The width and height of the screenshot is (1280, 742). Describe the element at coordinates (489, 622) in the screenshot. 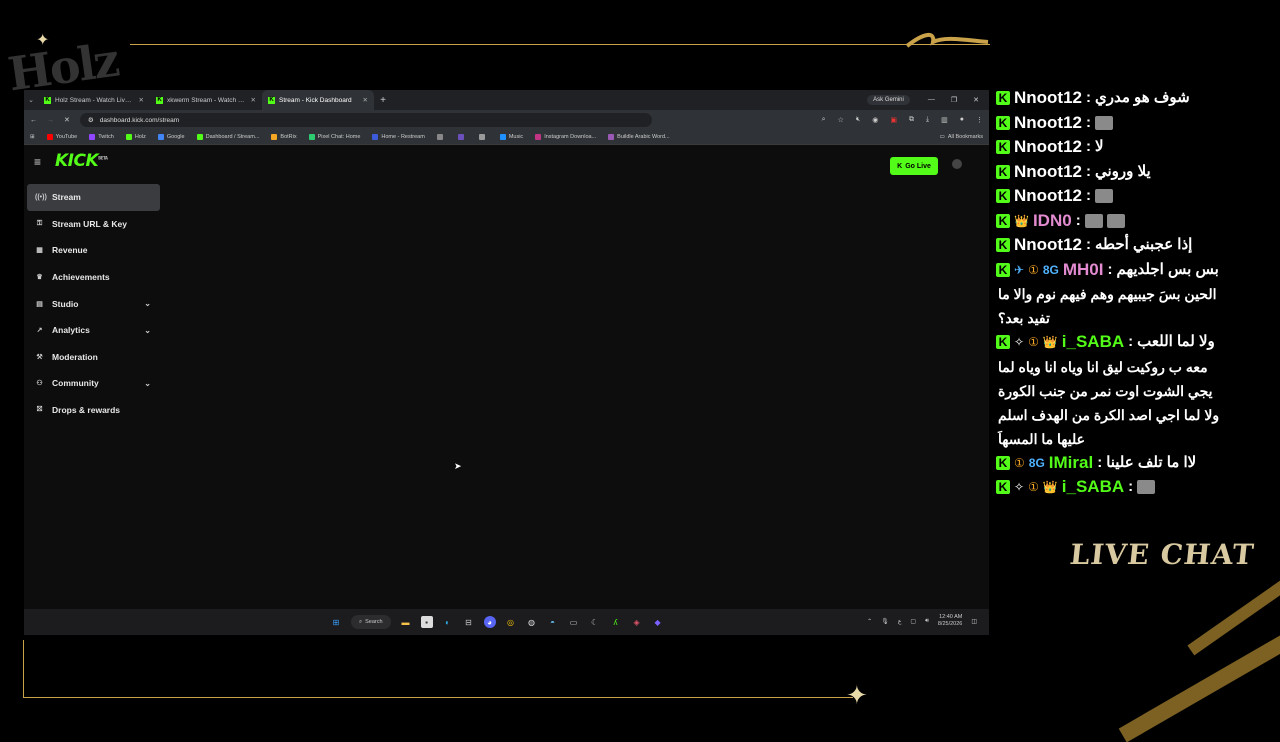

I see `discord-icon: ◕` at that location.